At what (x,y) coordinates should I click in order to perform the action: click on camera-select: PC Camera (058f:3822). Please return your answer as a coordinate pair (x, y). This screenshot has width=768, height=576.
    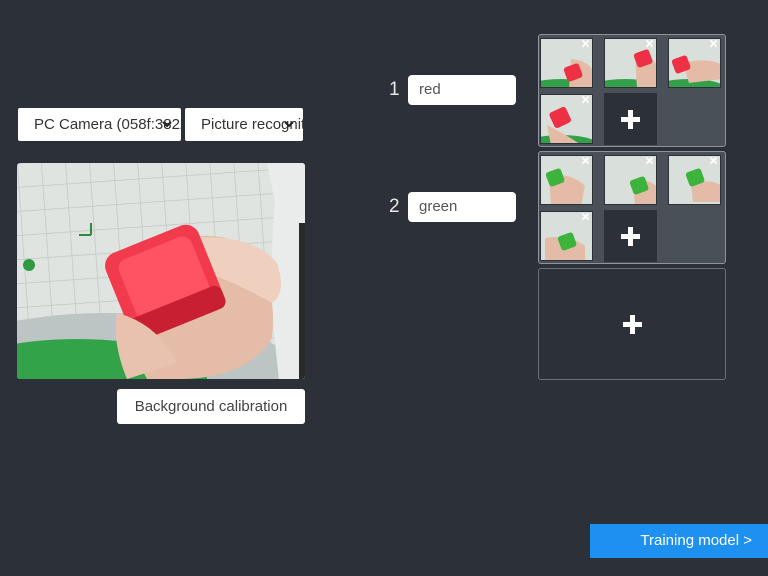
    Looking at the image, I should click on (99, 124).